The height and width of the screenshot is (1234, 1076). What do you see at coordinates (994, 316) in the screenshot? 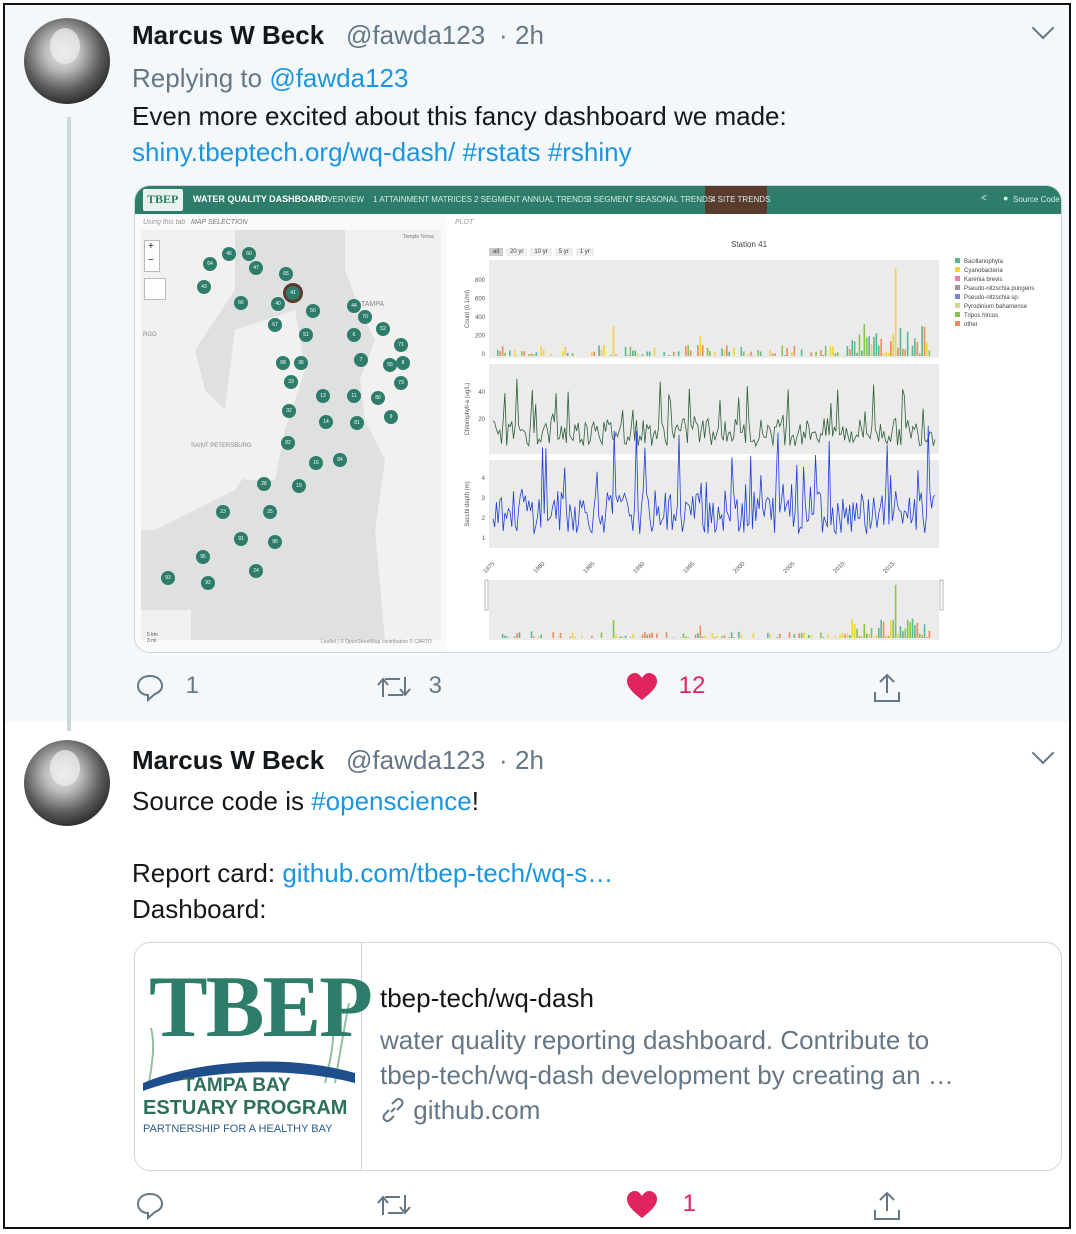
I see `legend-item: Tripos hircus` at bounding box center [994, 316].